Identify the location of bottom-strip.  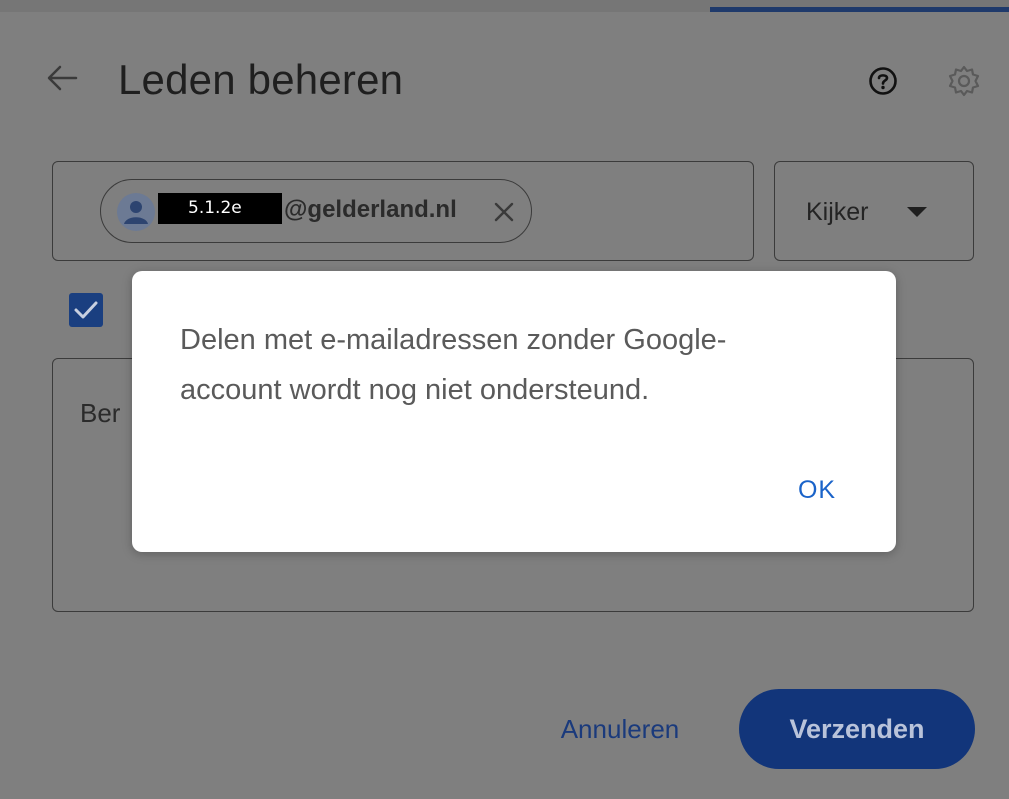
(504, 786).